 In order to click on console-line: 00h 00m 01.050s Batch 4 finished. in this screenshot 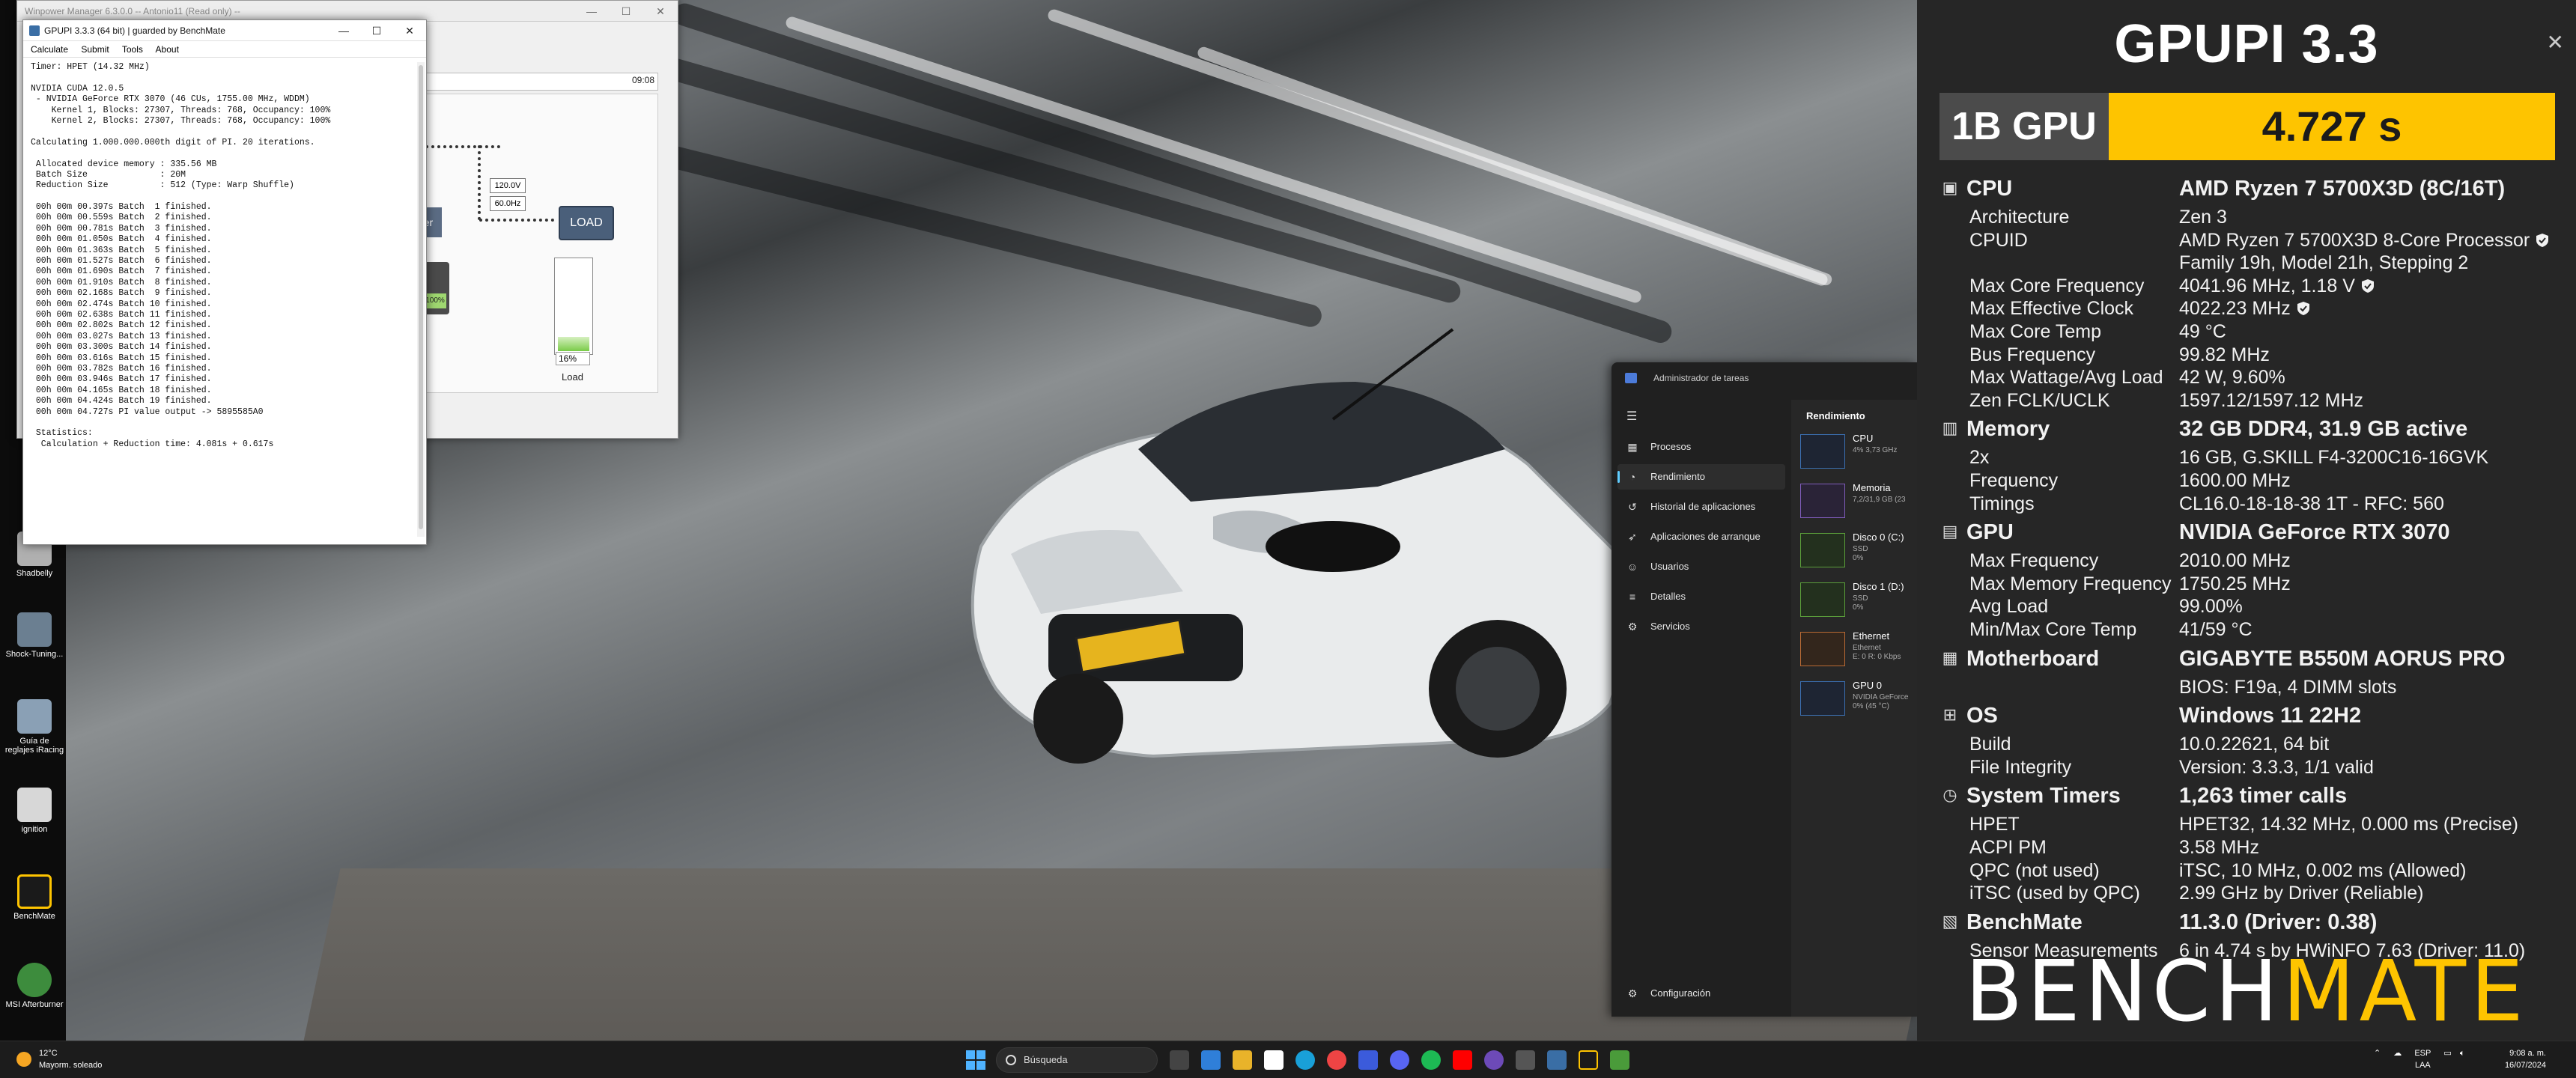, I will do `click(121, 239)`.